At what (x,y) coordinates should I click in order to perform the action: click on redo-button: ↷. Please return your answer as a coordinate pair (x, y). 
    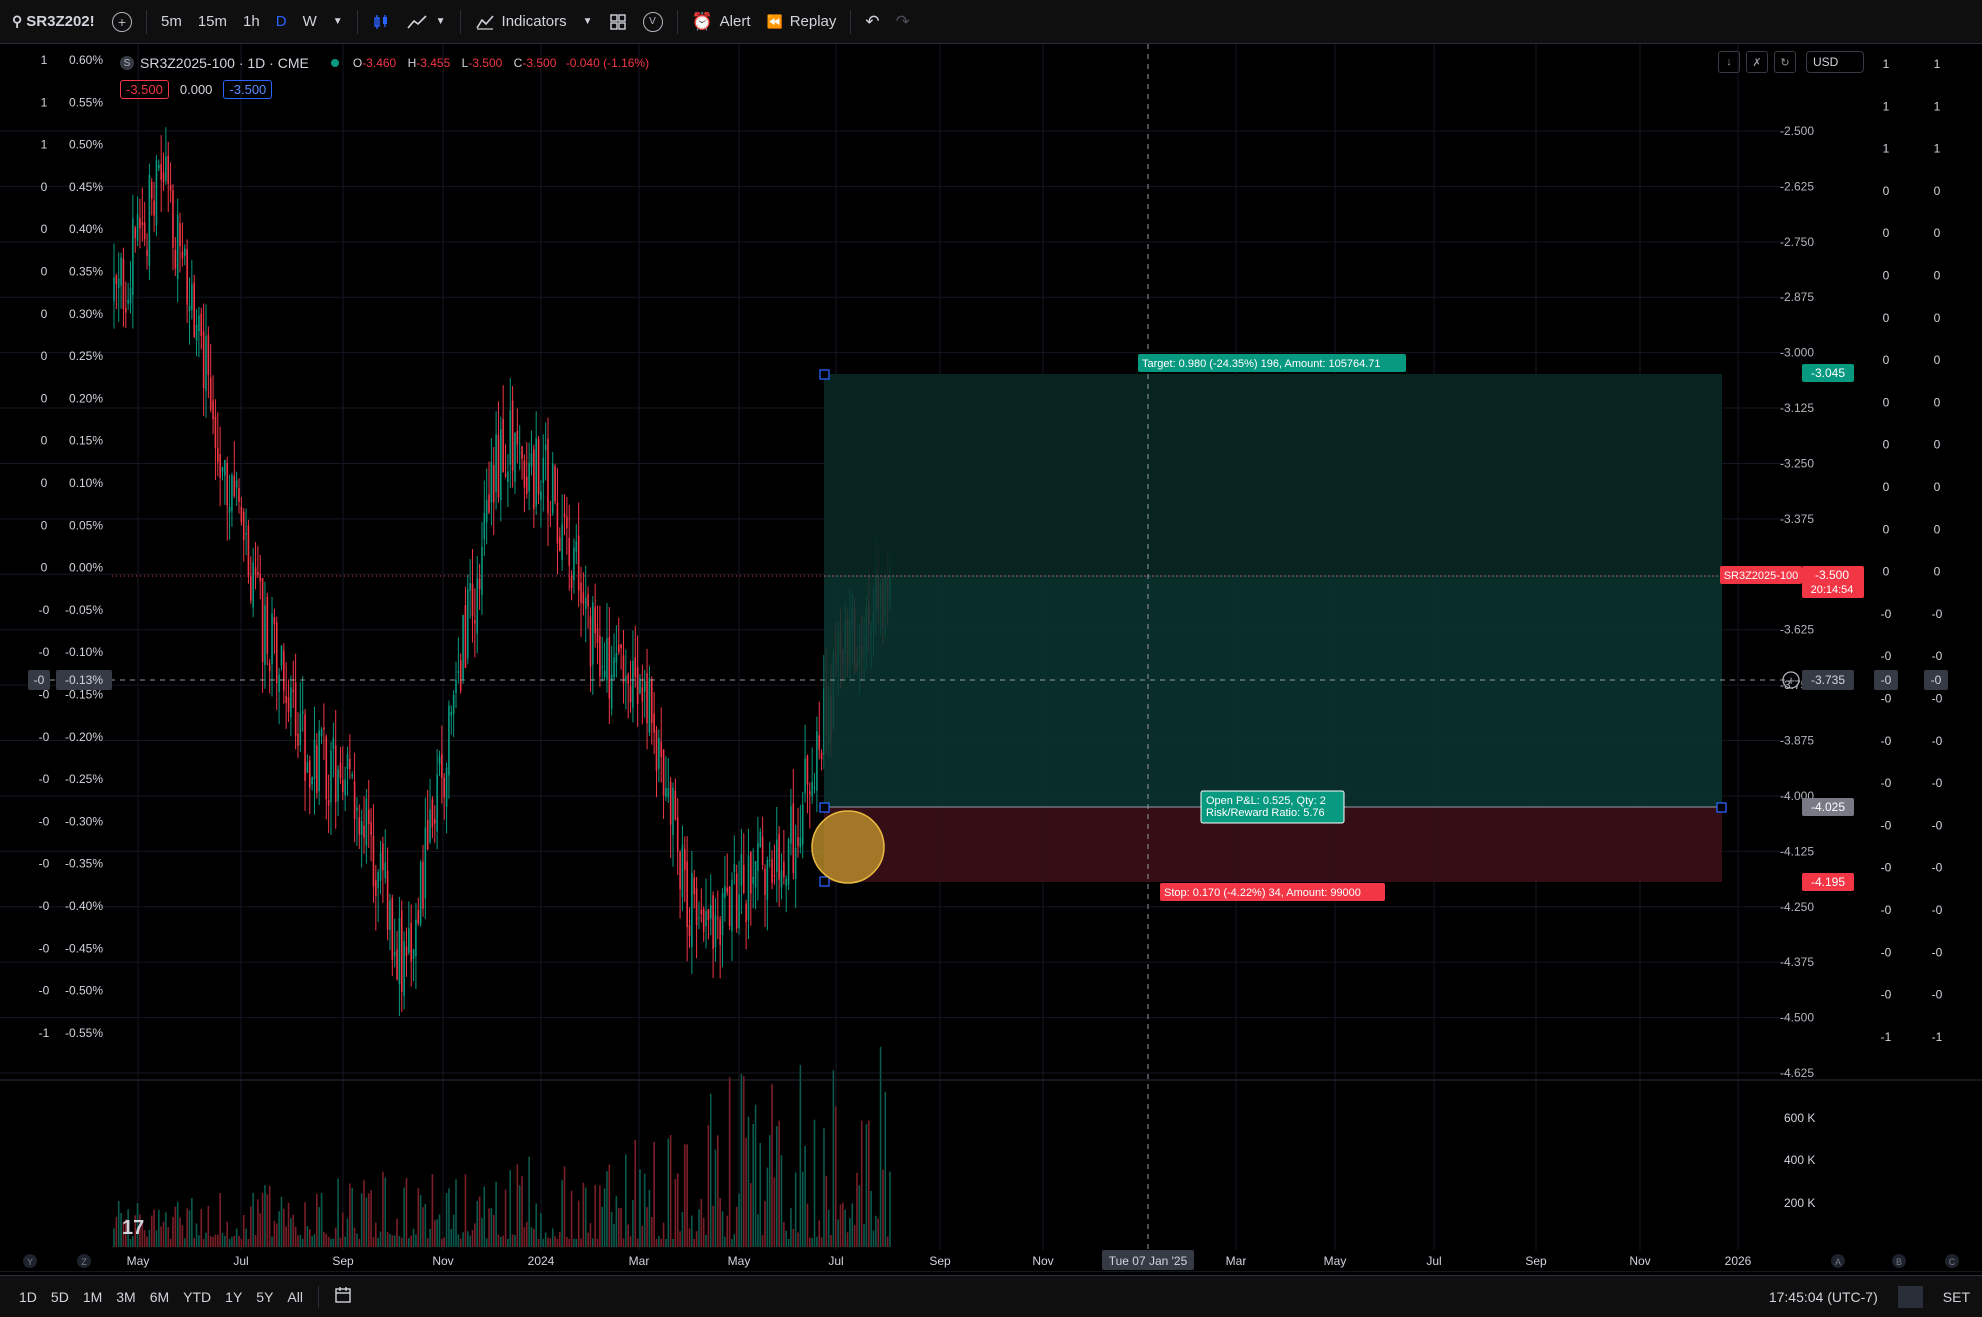
    Looking at the image, I should click on (903, 22).